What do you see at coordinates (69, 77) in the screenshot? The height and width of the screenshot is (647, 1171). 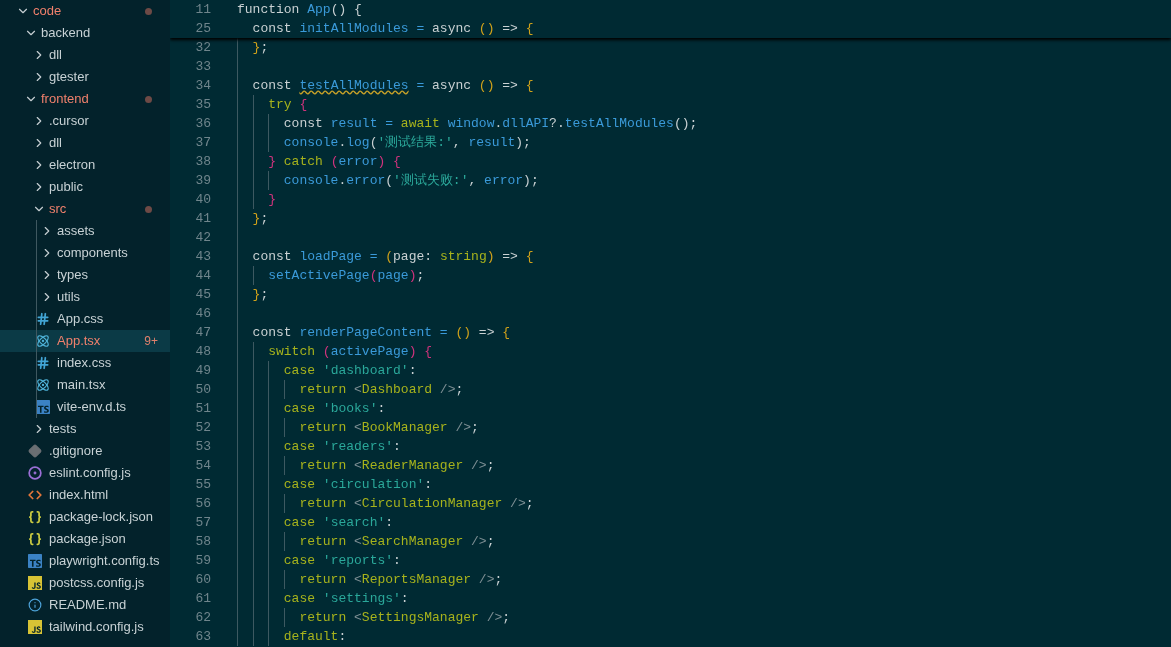 I see `folder-name: gtester` at bounding box center [69, 77].